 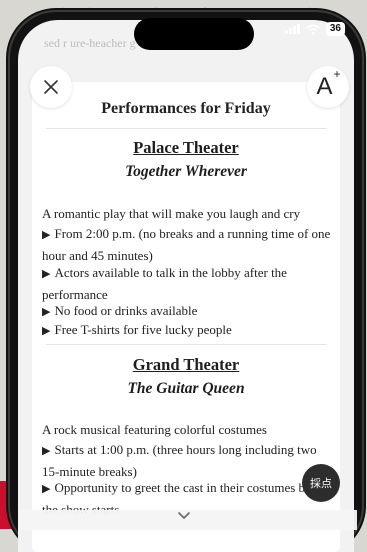 I want to click on close-icon, so click(x=51, y=87).